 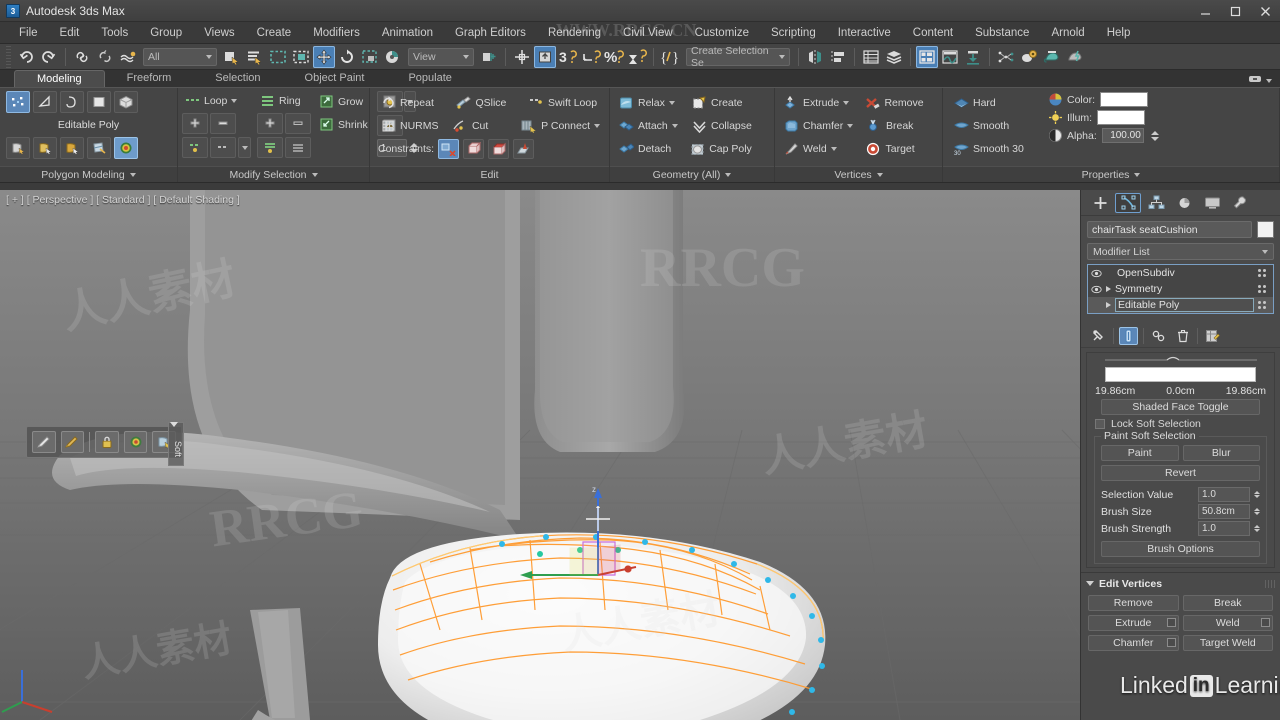 I want to click on select-by-name-icon, so click(x=255, y=57).